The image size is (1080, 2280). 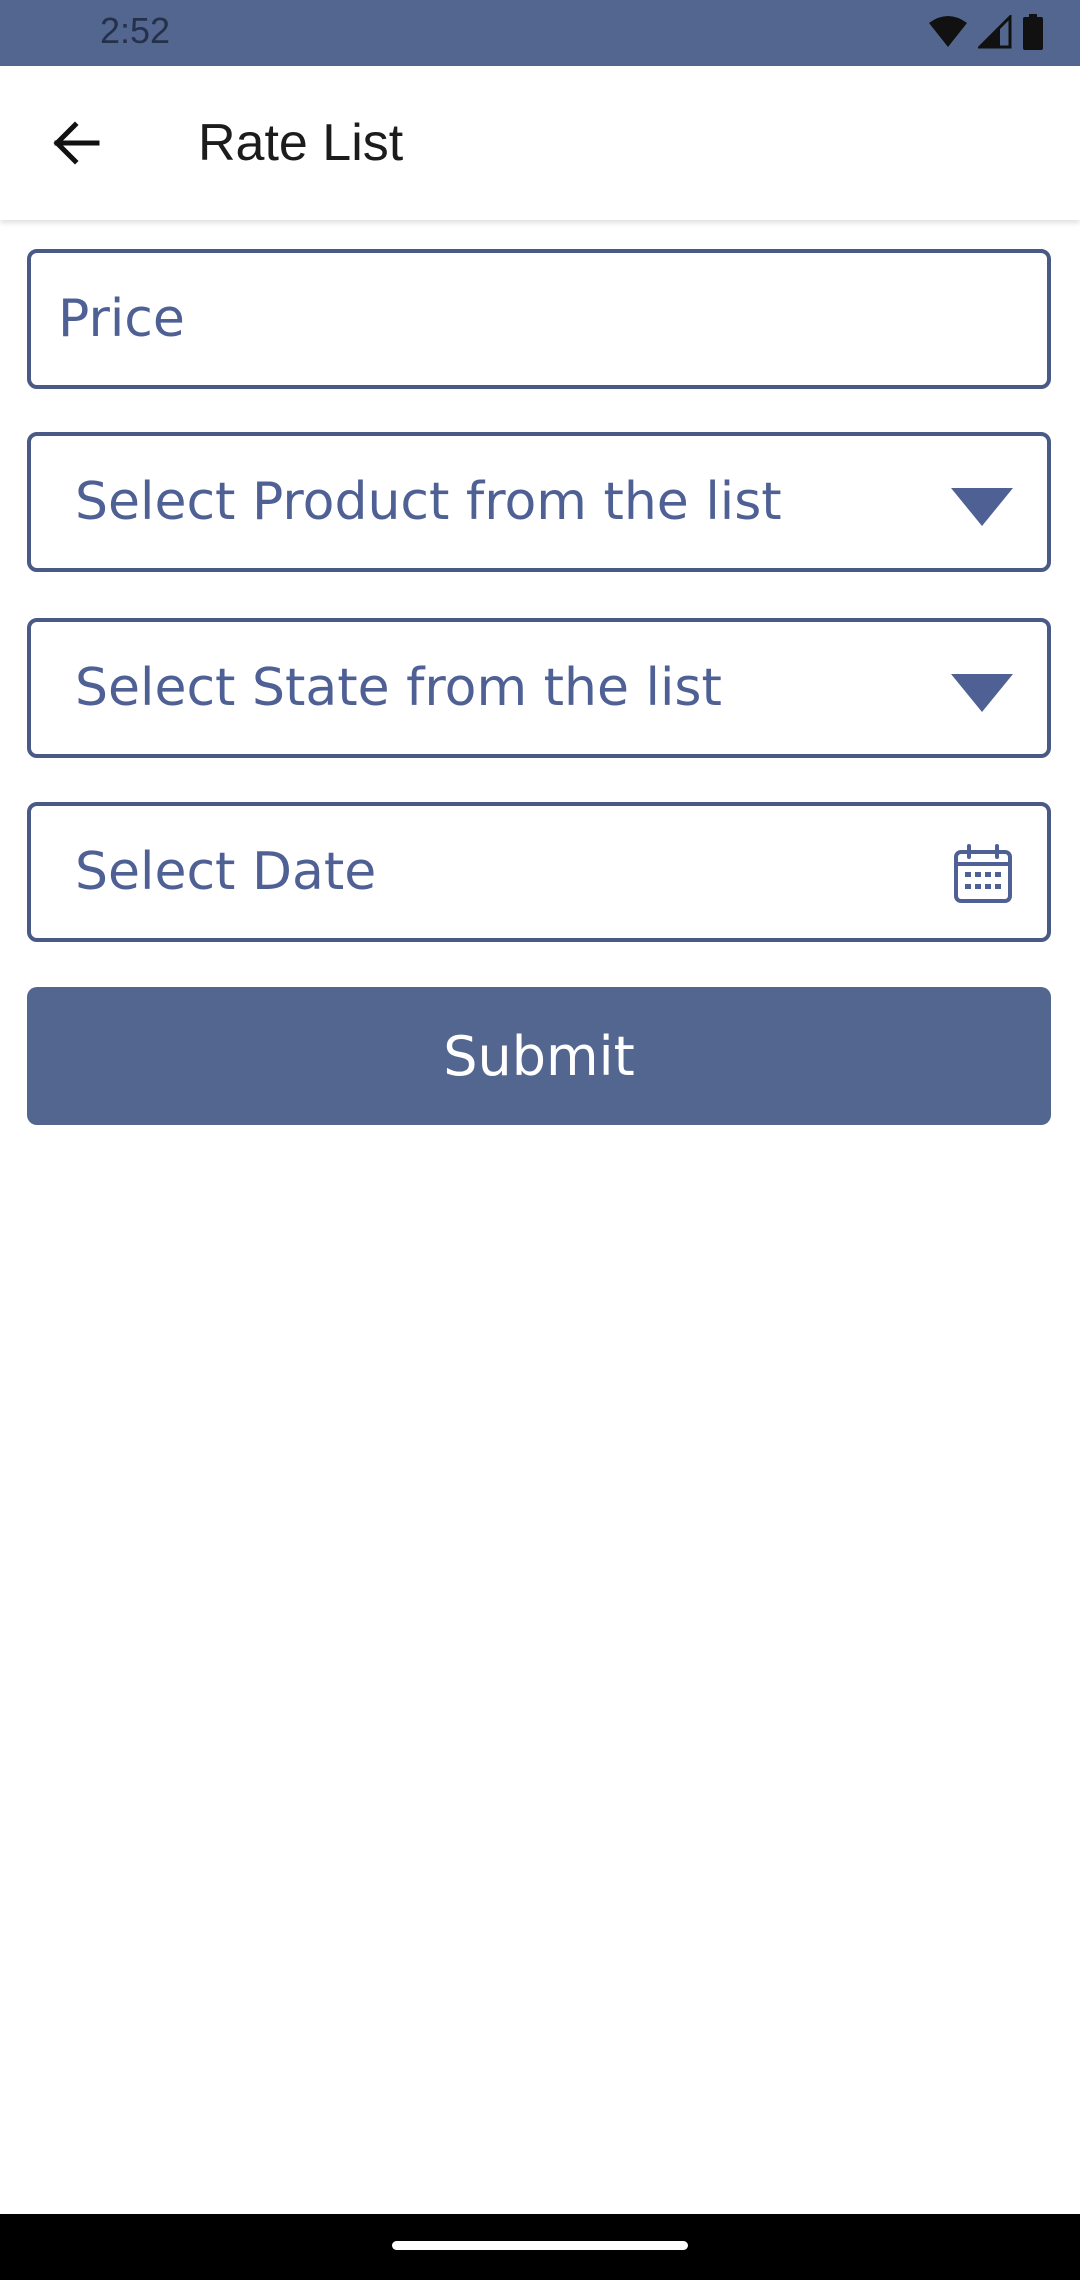 What do you see at coordinates (995, 32) in the screenshot?
I see `cellular-signal-icon` at bounding box center [995, 32].